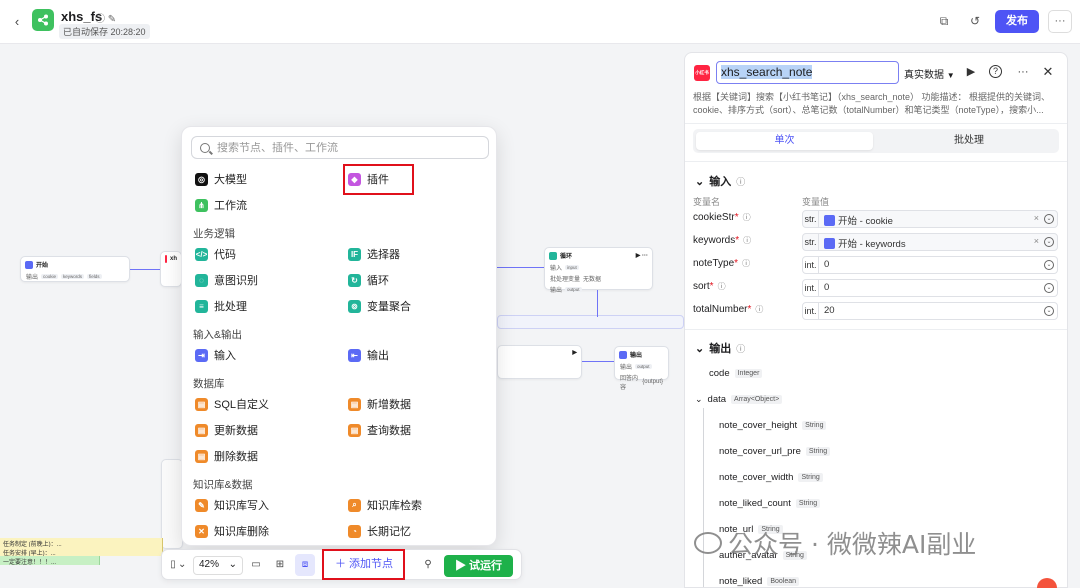 The height and width of the screenshot is (588, 1080). I want to click on menu-item-workflow: ⋔ 工作流, so click(221, 205).